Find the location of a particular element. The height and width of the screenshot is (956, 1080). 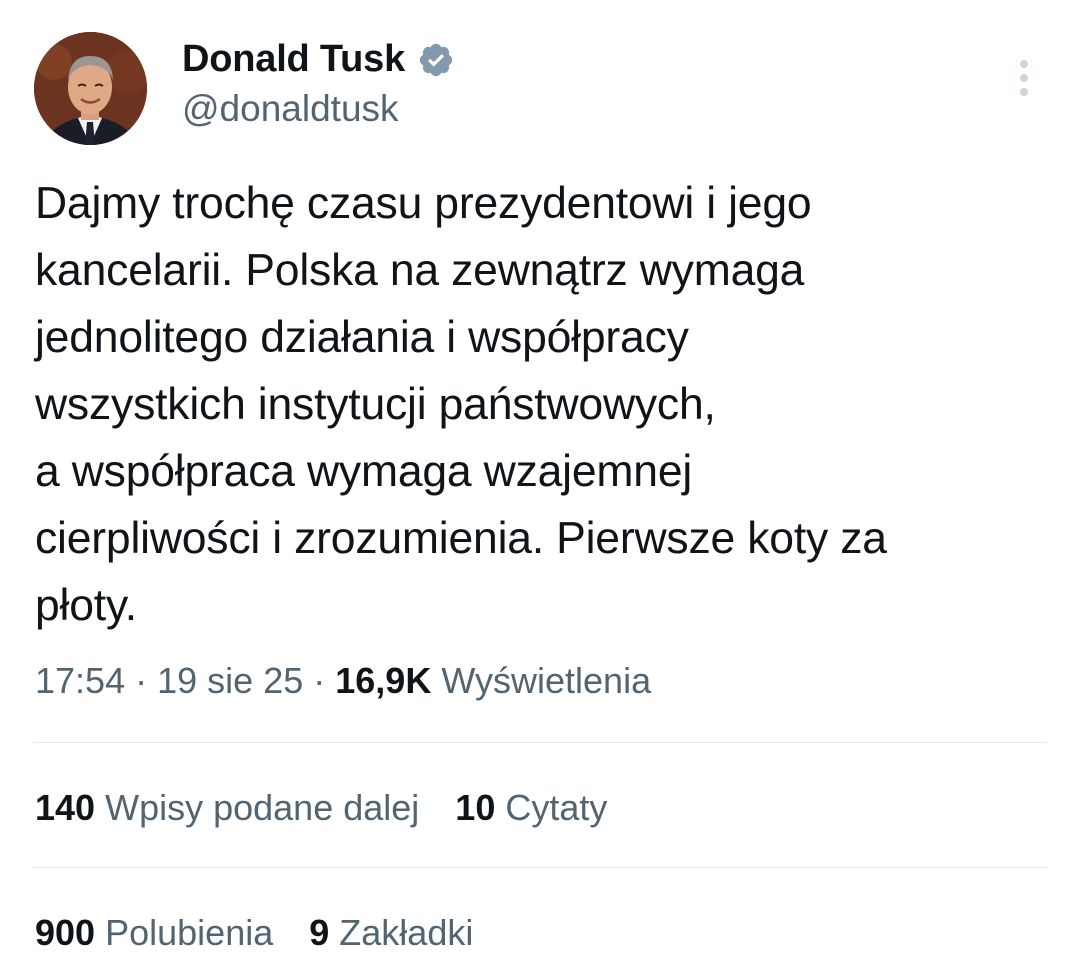

bookmarks-count: 9 is located at coordinates (319, 932).